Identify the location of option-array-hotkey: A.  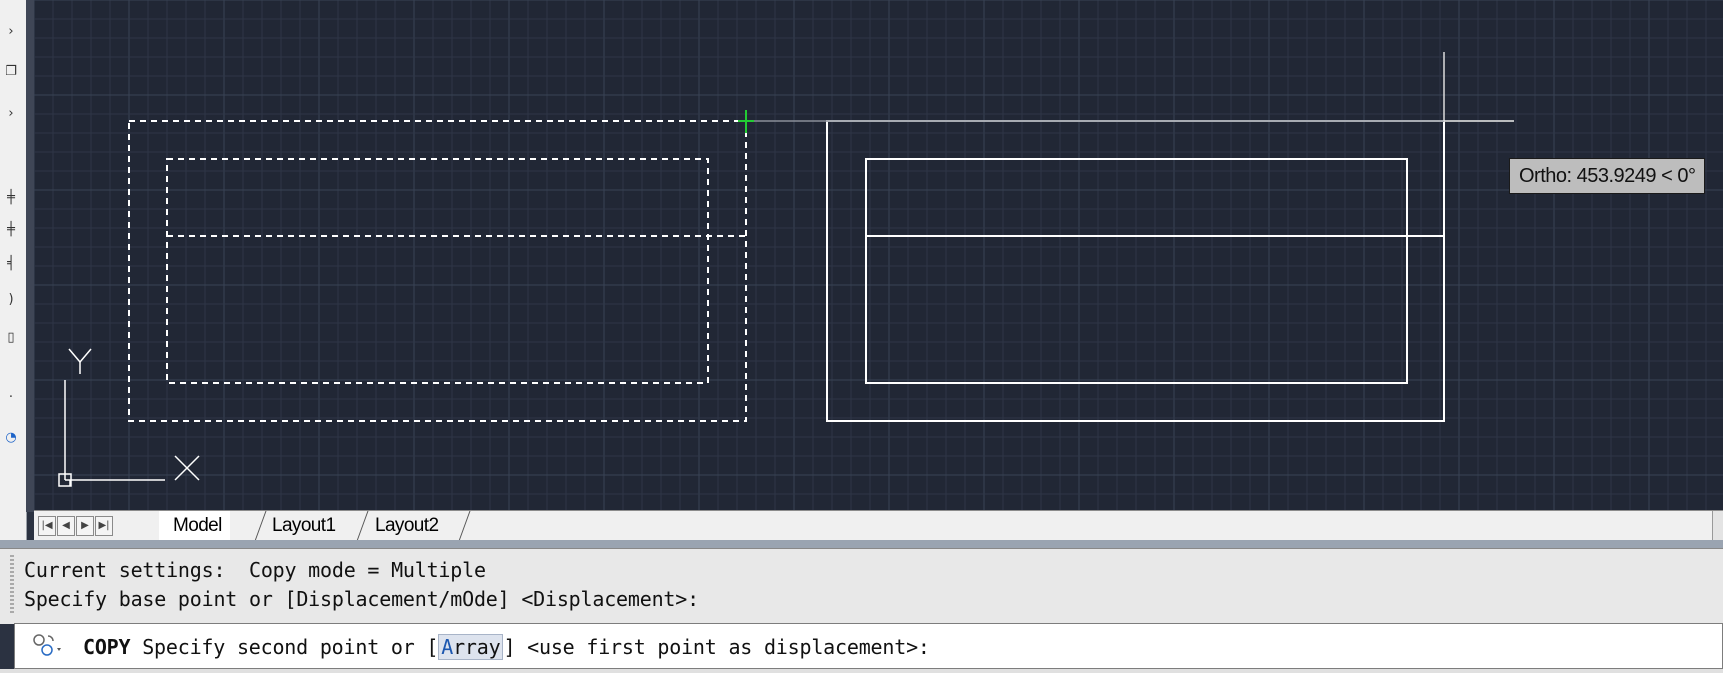
(447, 647).